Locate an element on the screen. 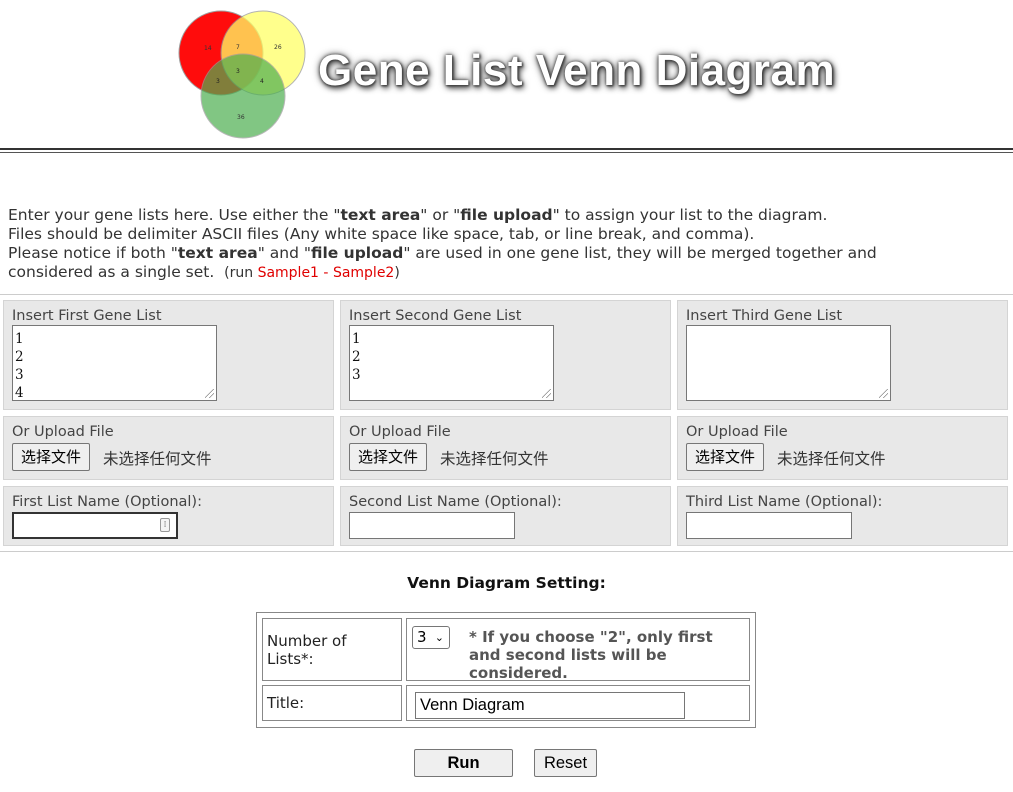 The image size is (1013, 792). list3-name-panel: Third List Name (Optional): is located at coordinates (842, 516).